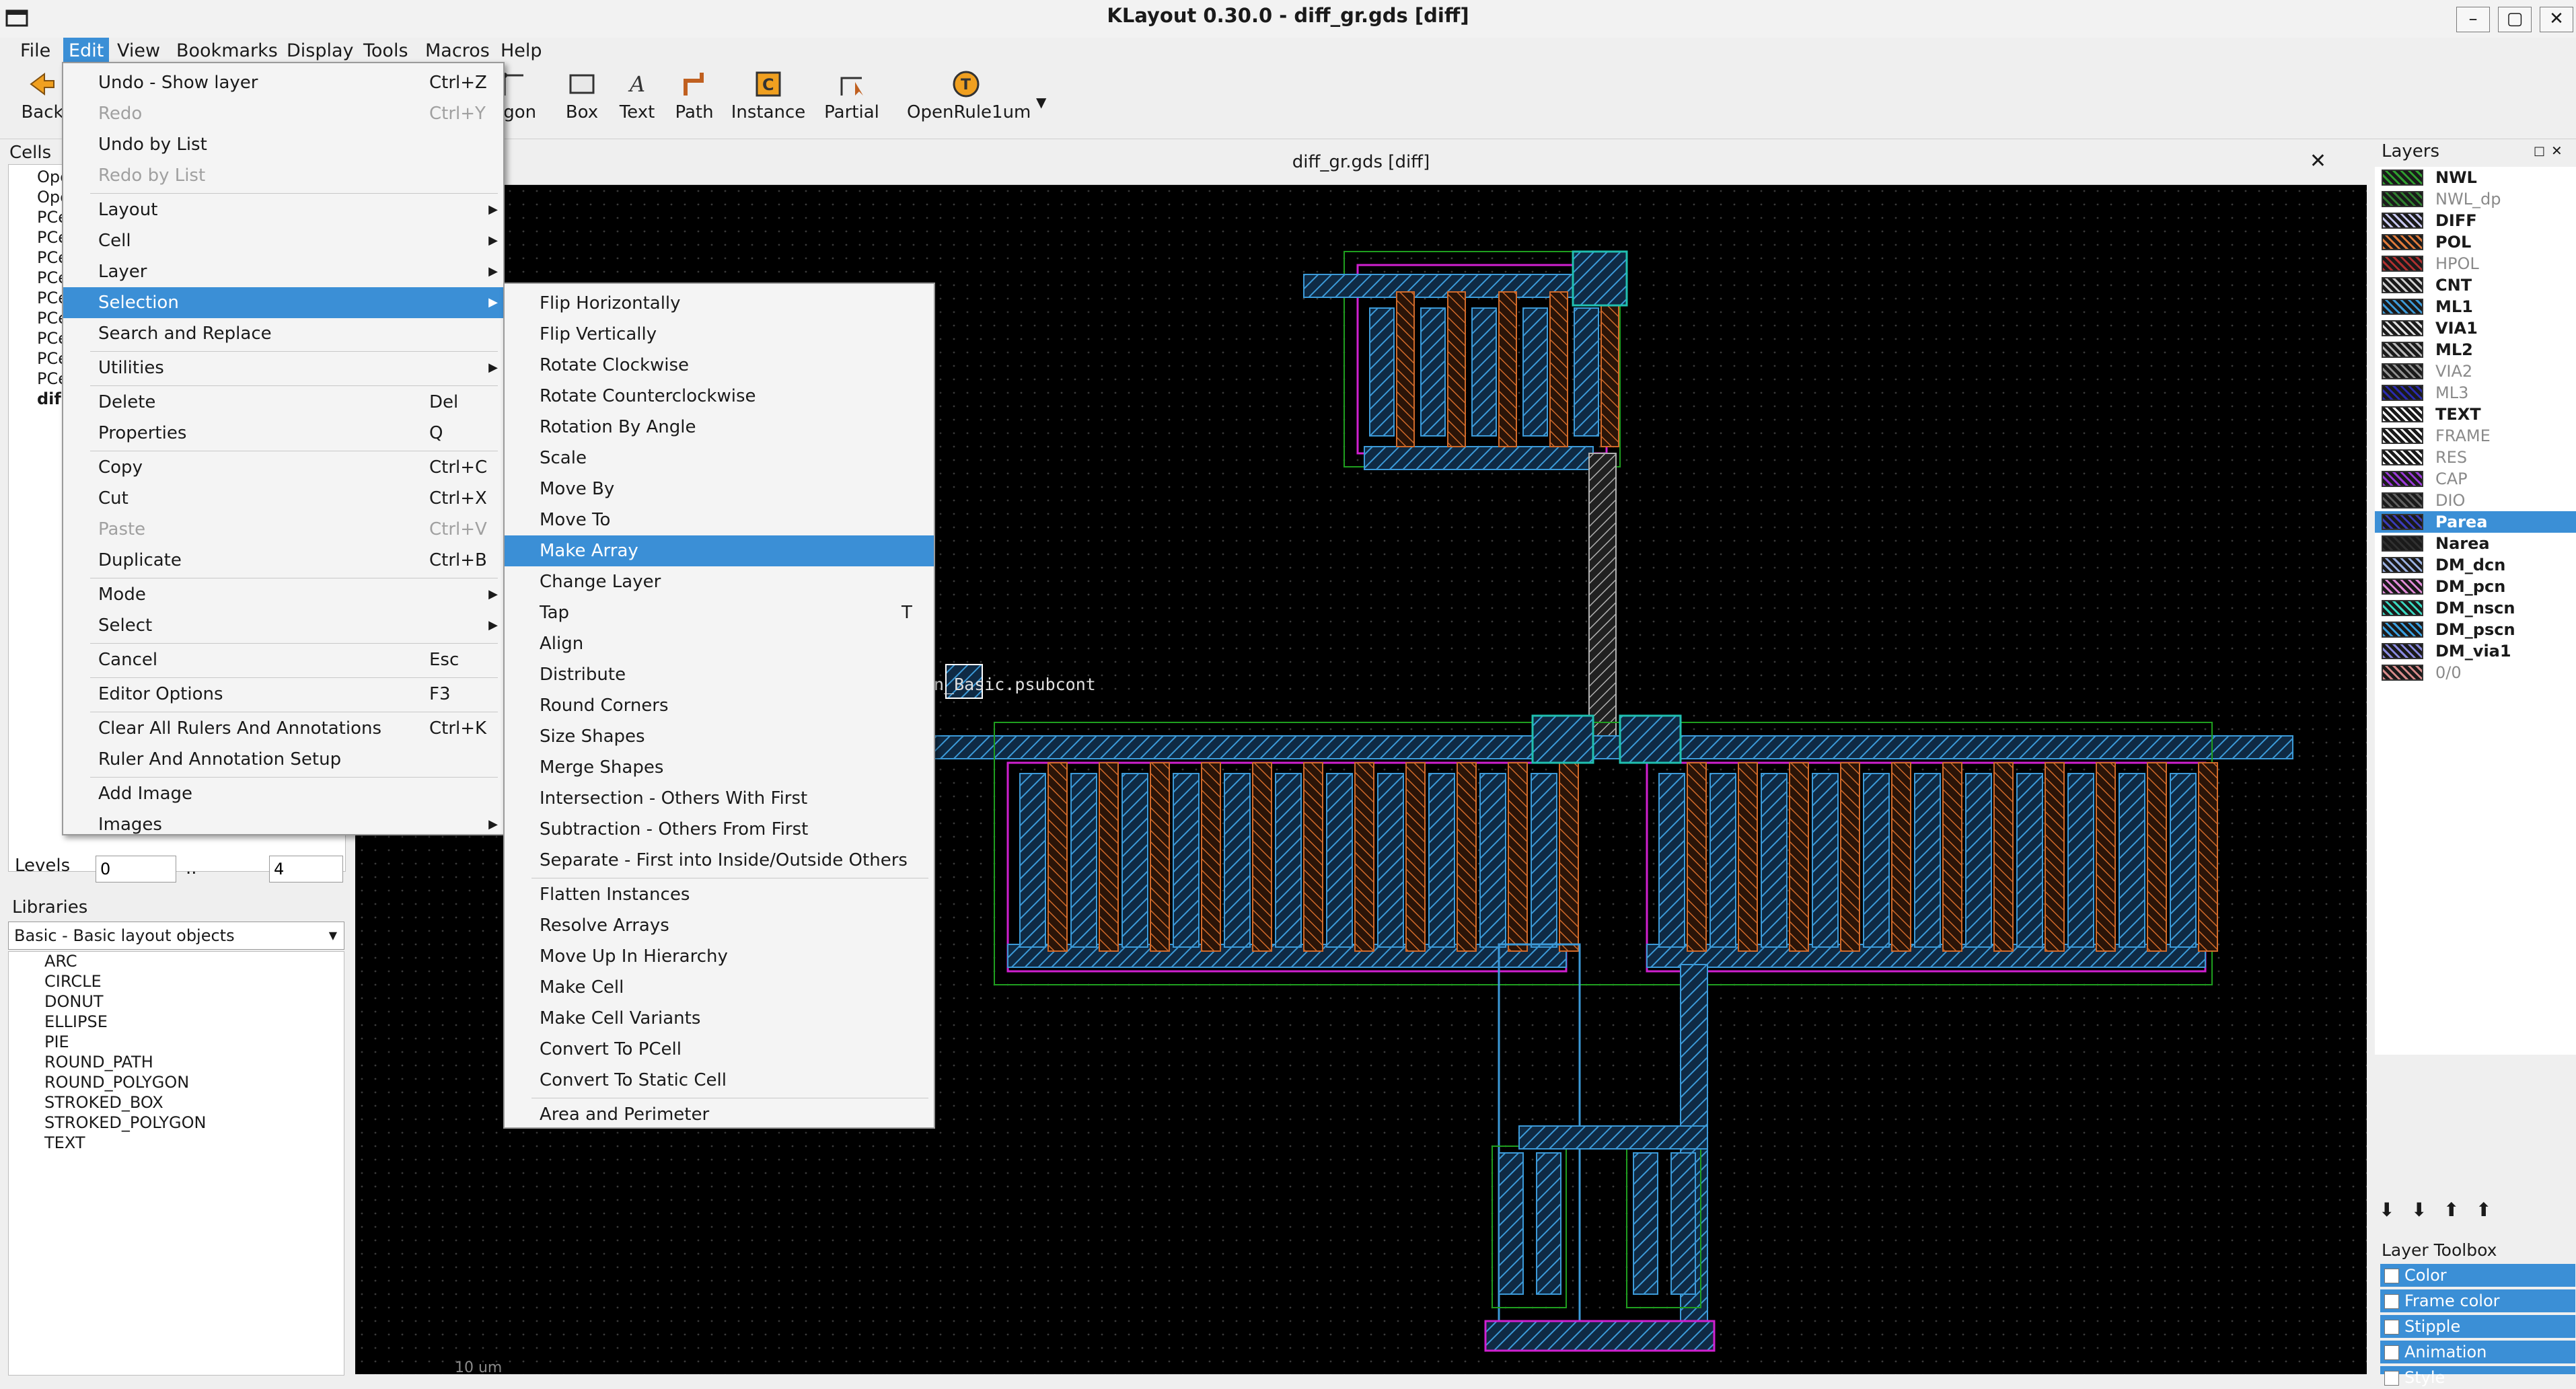  Describe the element at coordinates (2475, 651) in the screenshot. I see `layer-row: DM_via1` at that location.